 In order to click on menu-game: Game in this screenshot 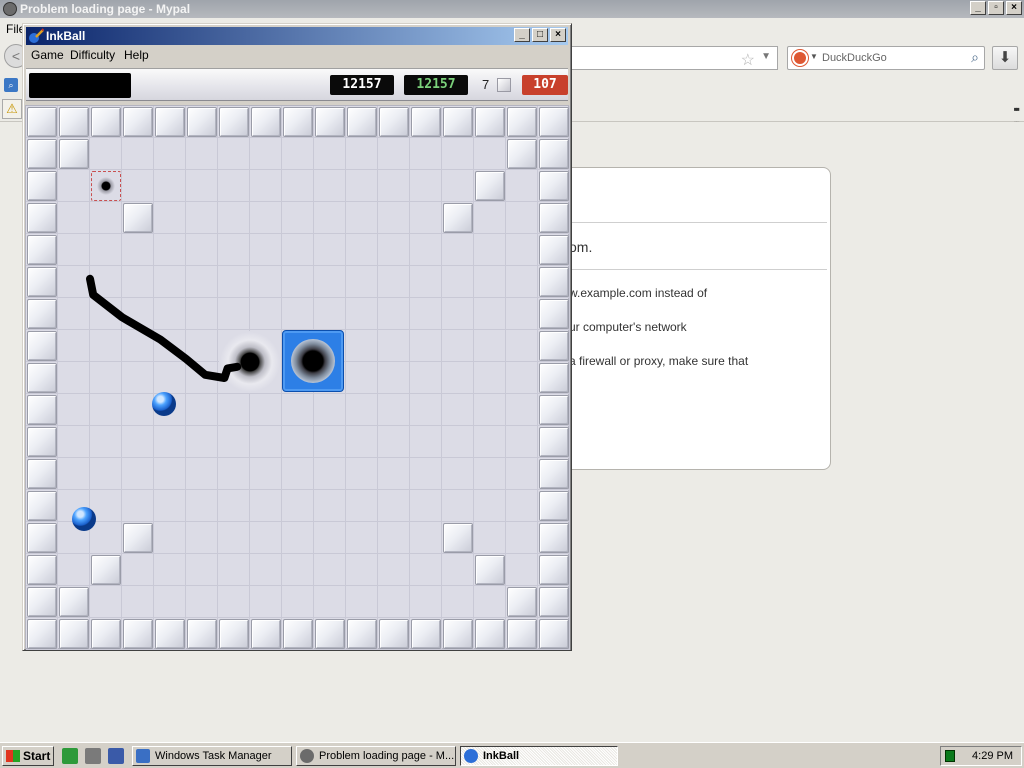, I will do `click(47, 55)`.